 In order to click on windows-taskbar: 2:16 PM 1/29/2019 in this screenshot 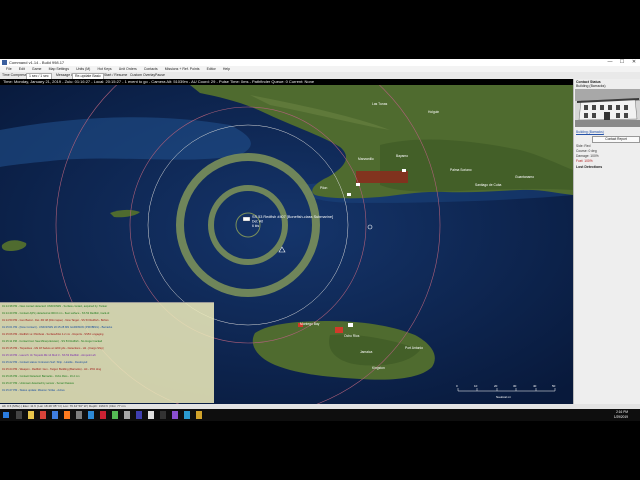, I will do `click(320, 415)`.